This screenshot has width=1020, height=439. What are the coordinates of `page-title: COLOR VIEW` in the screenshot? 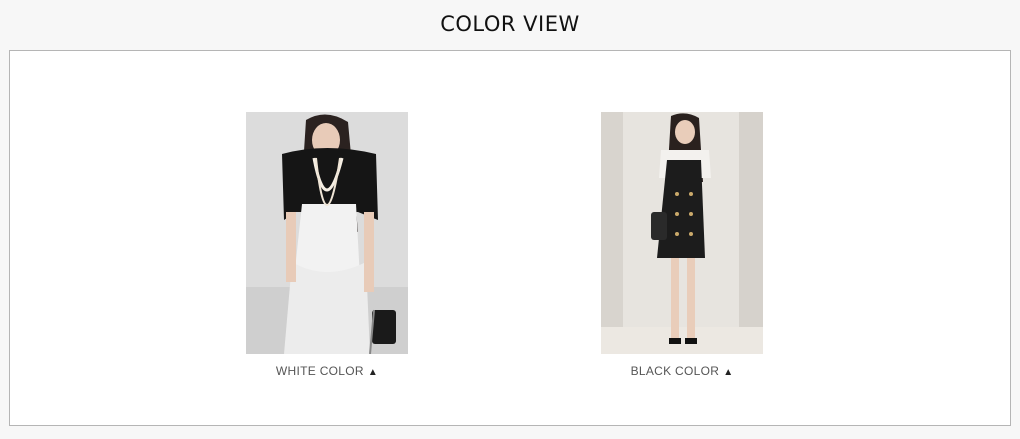 It's located at (510, 24).